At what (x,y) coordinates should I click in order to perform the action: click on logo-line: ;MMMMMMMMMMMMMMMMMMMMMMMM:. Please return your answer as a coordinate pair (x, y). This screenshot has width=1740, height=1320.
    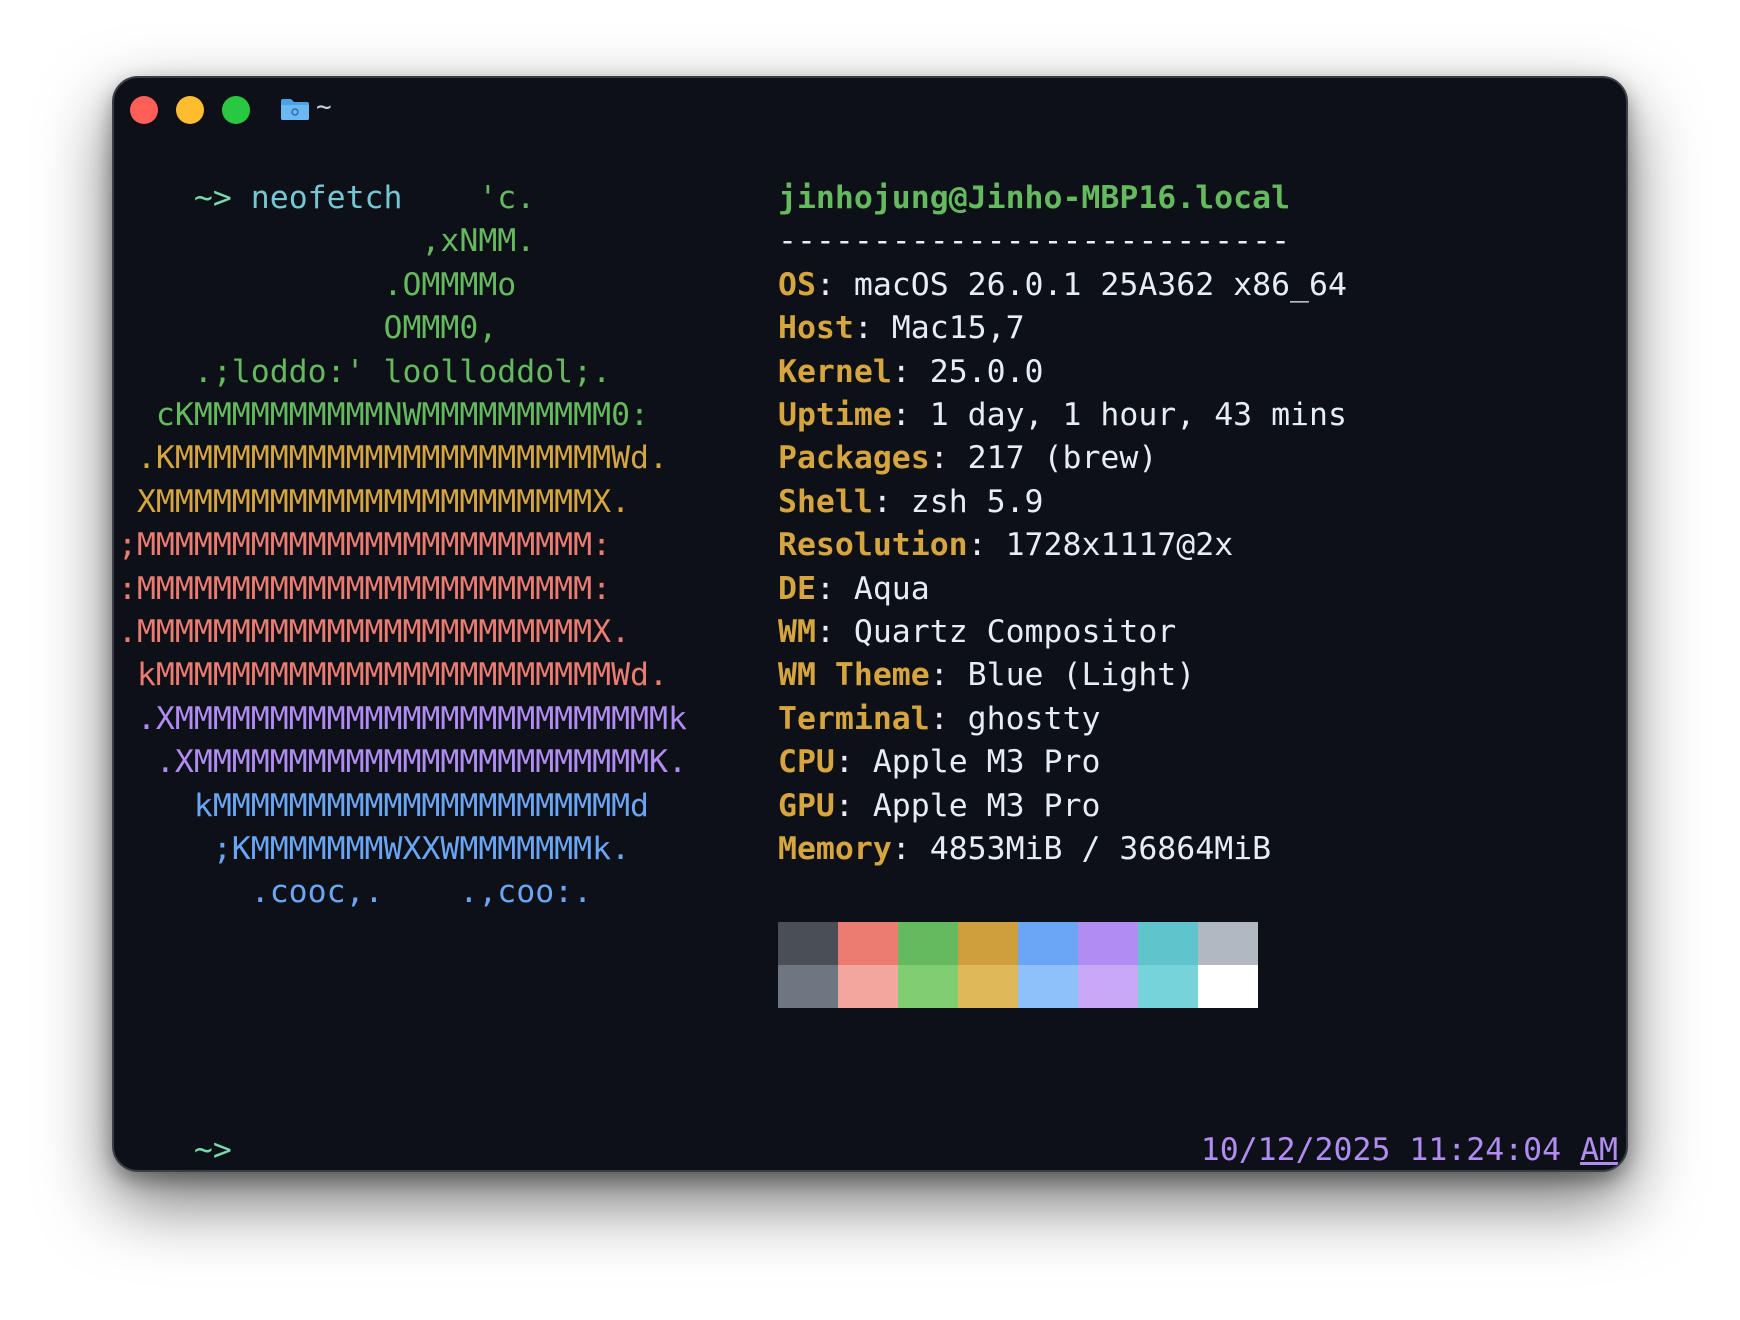
    Looking at the image, I should click on (365, 545).